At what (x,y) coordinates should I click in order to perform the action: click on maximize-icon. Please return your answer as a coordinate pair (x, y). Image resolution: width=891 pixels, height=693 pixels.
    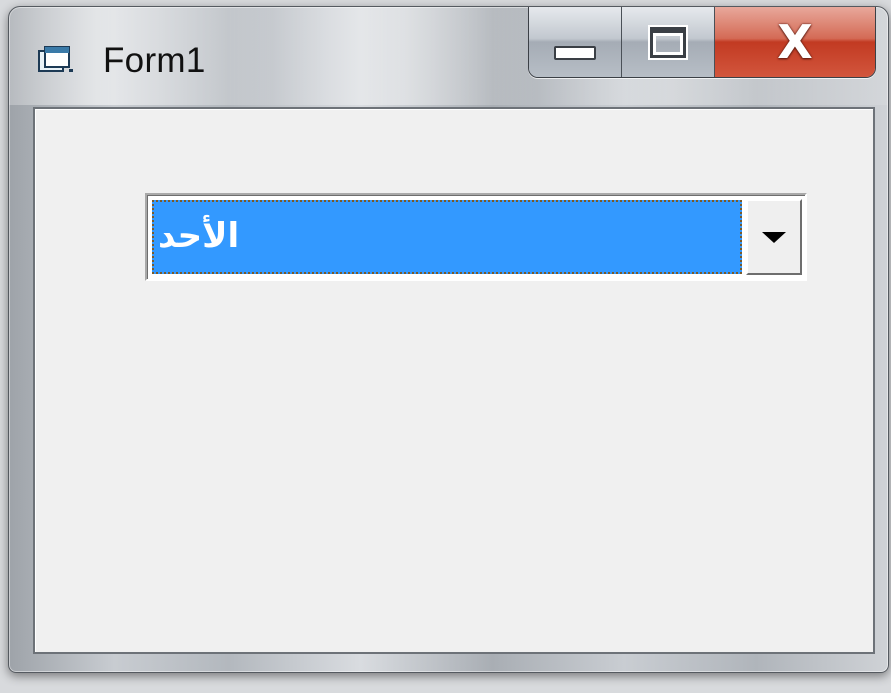
    Looking at the image, I should click on (668, 42).